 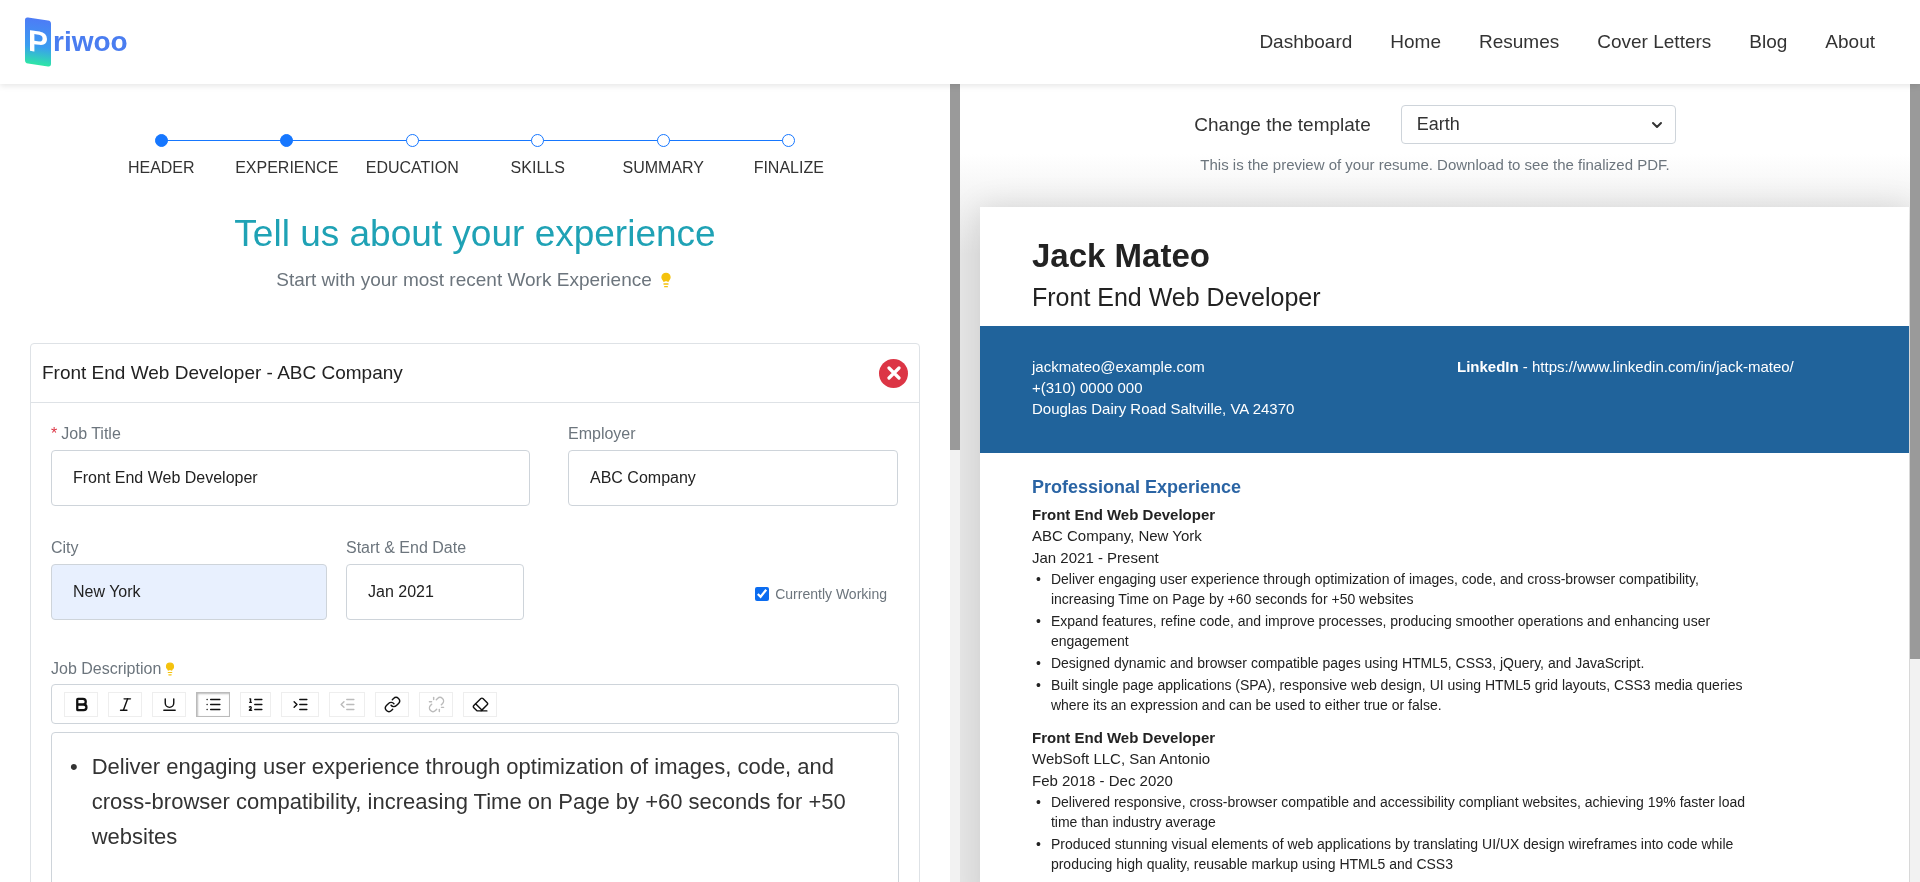 What do you see at coordinates (436, 704) in the screenshot?
I see `broken-link-icon` at bounding box center [436, 704].